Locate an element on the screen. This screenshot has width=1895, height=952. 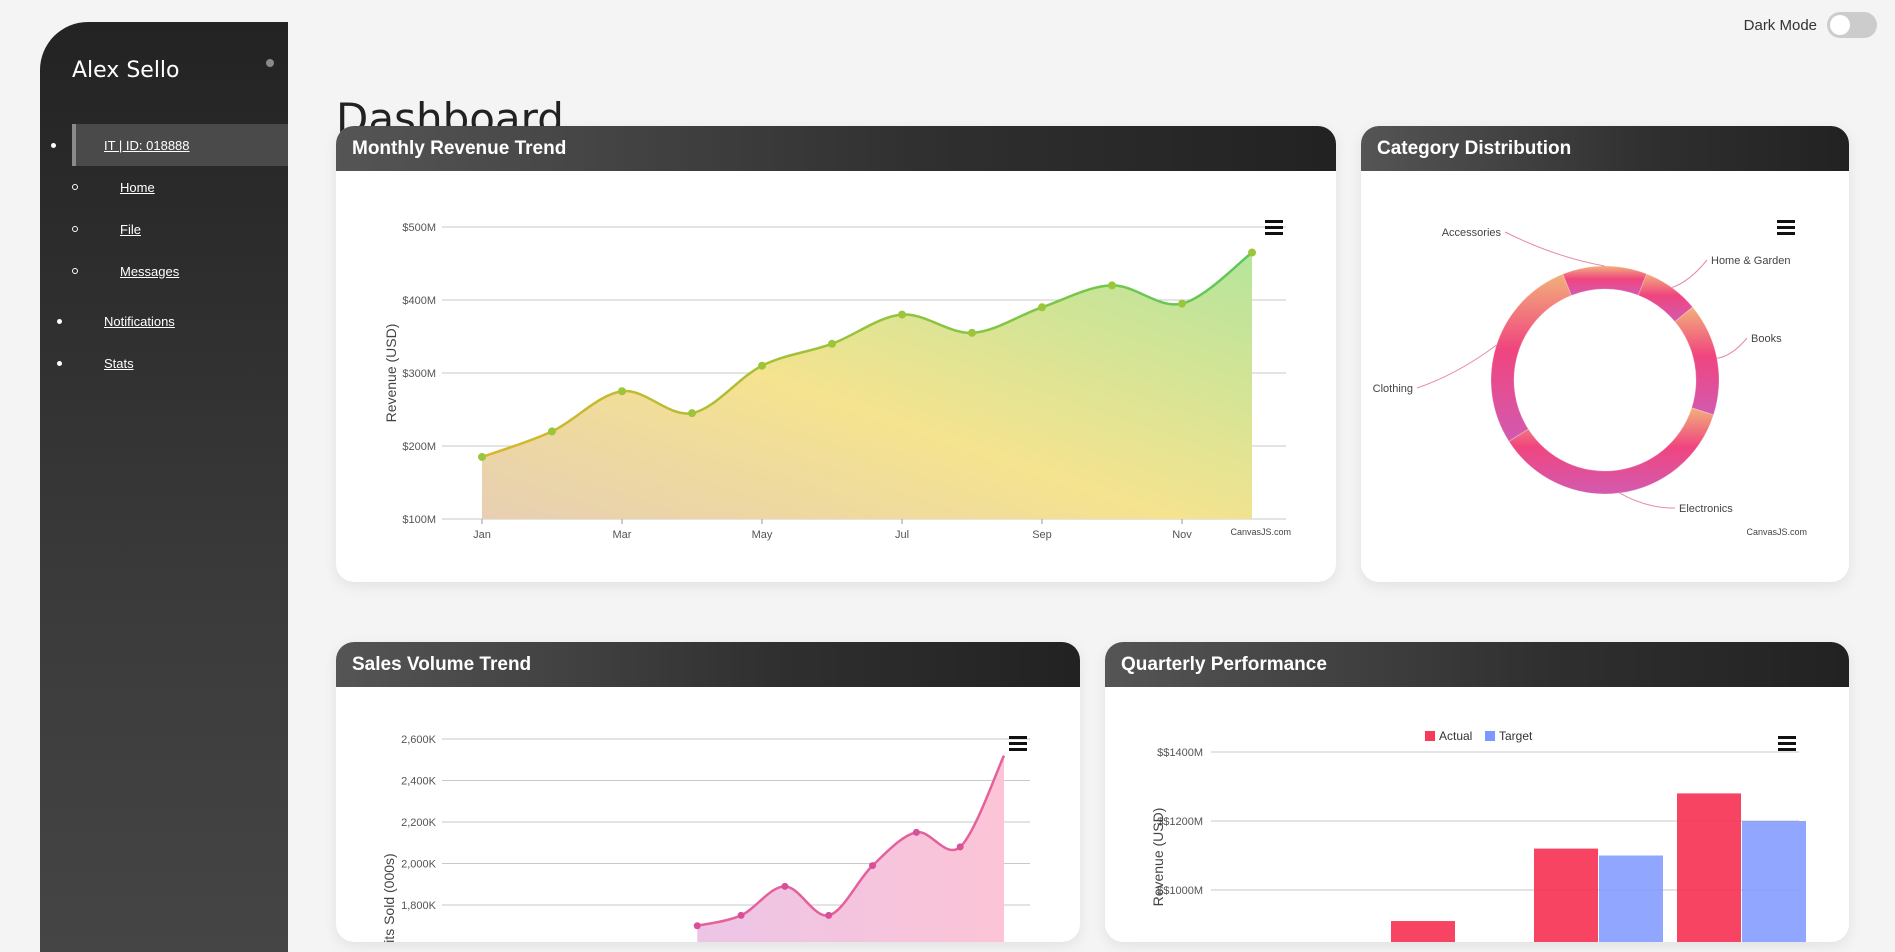
y-tick-label: 2,400K is located at coordinates (419, 782).